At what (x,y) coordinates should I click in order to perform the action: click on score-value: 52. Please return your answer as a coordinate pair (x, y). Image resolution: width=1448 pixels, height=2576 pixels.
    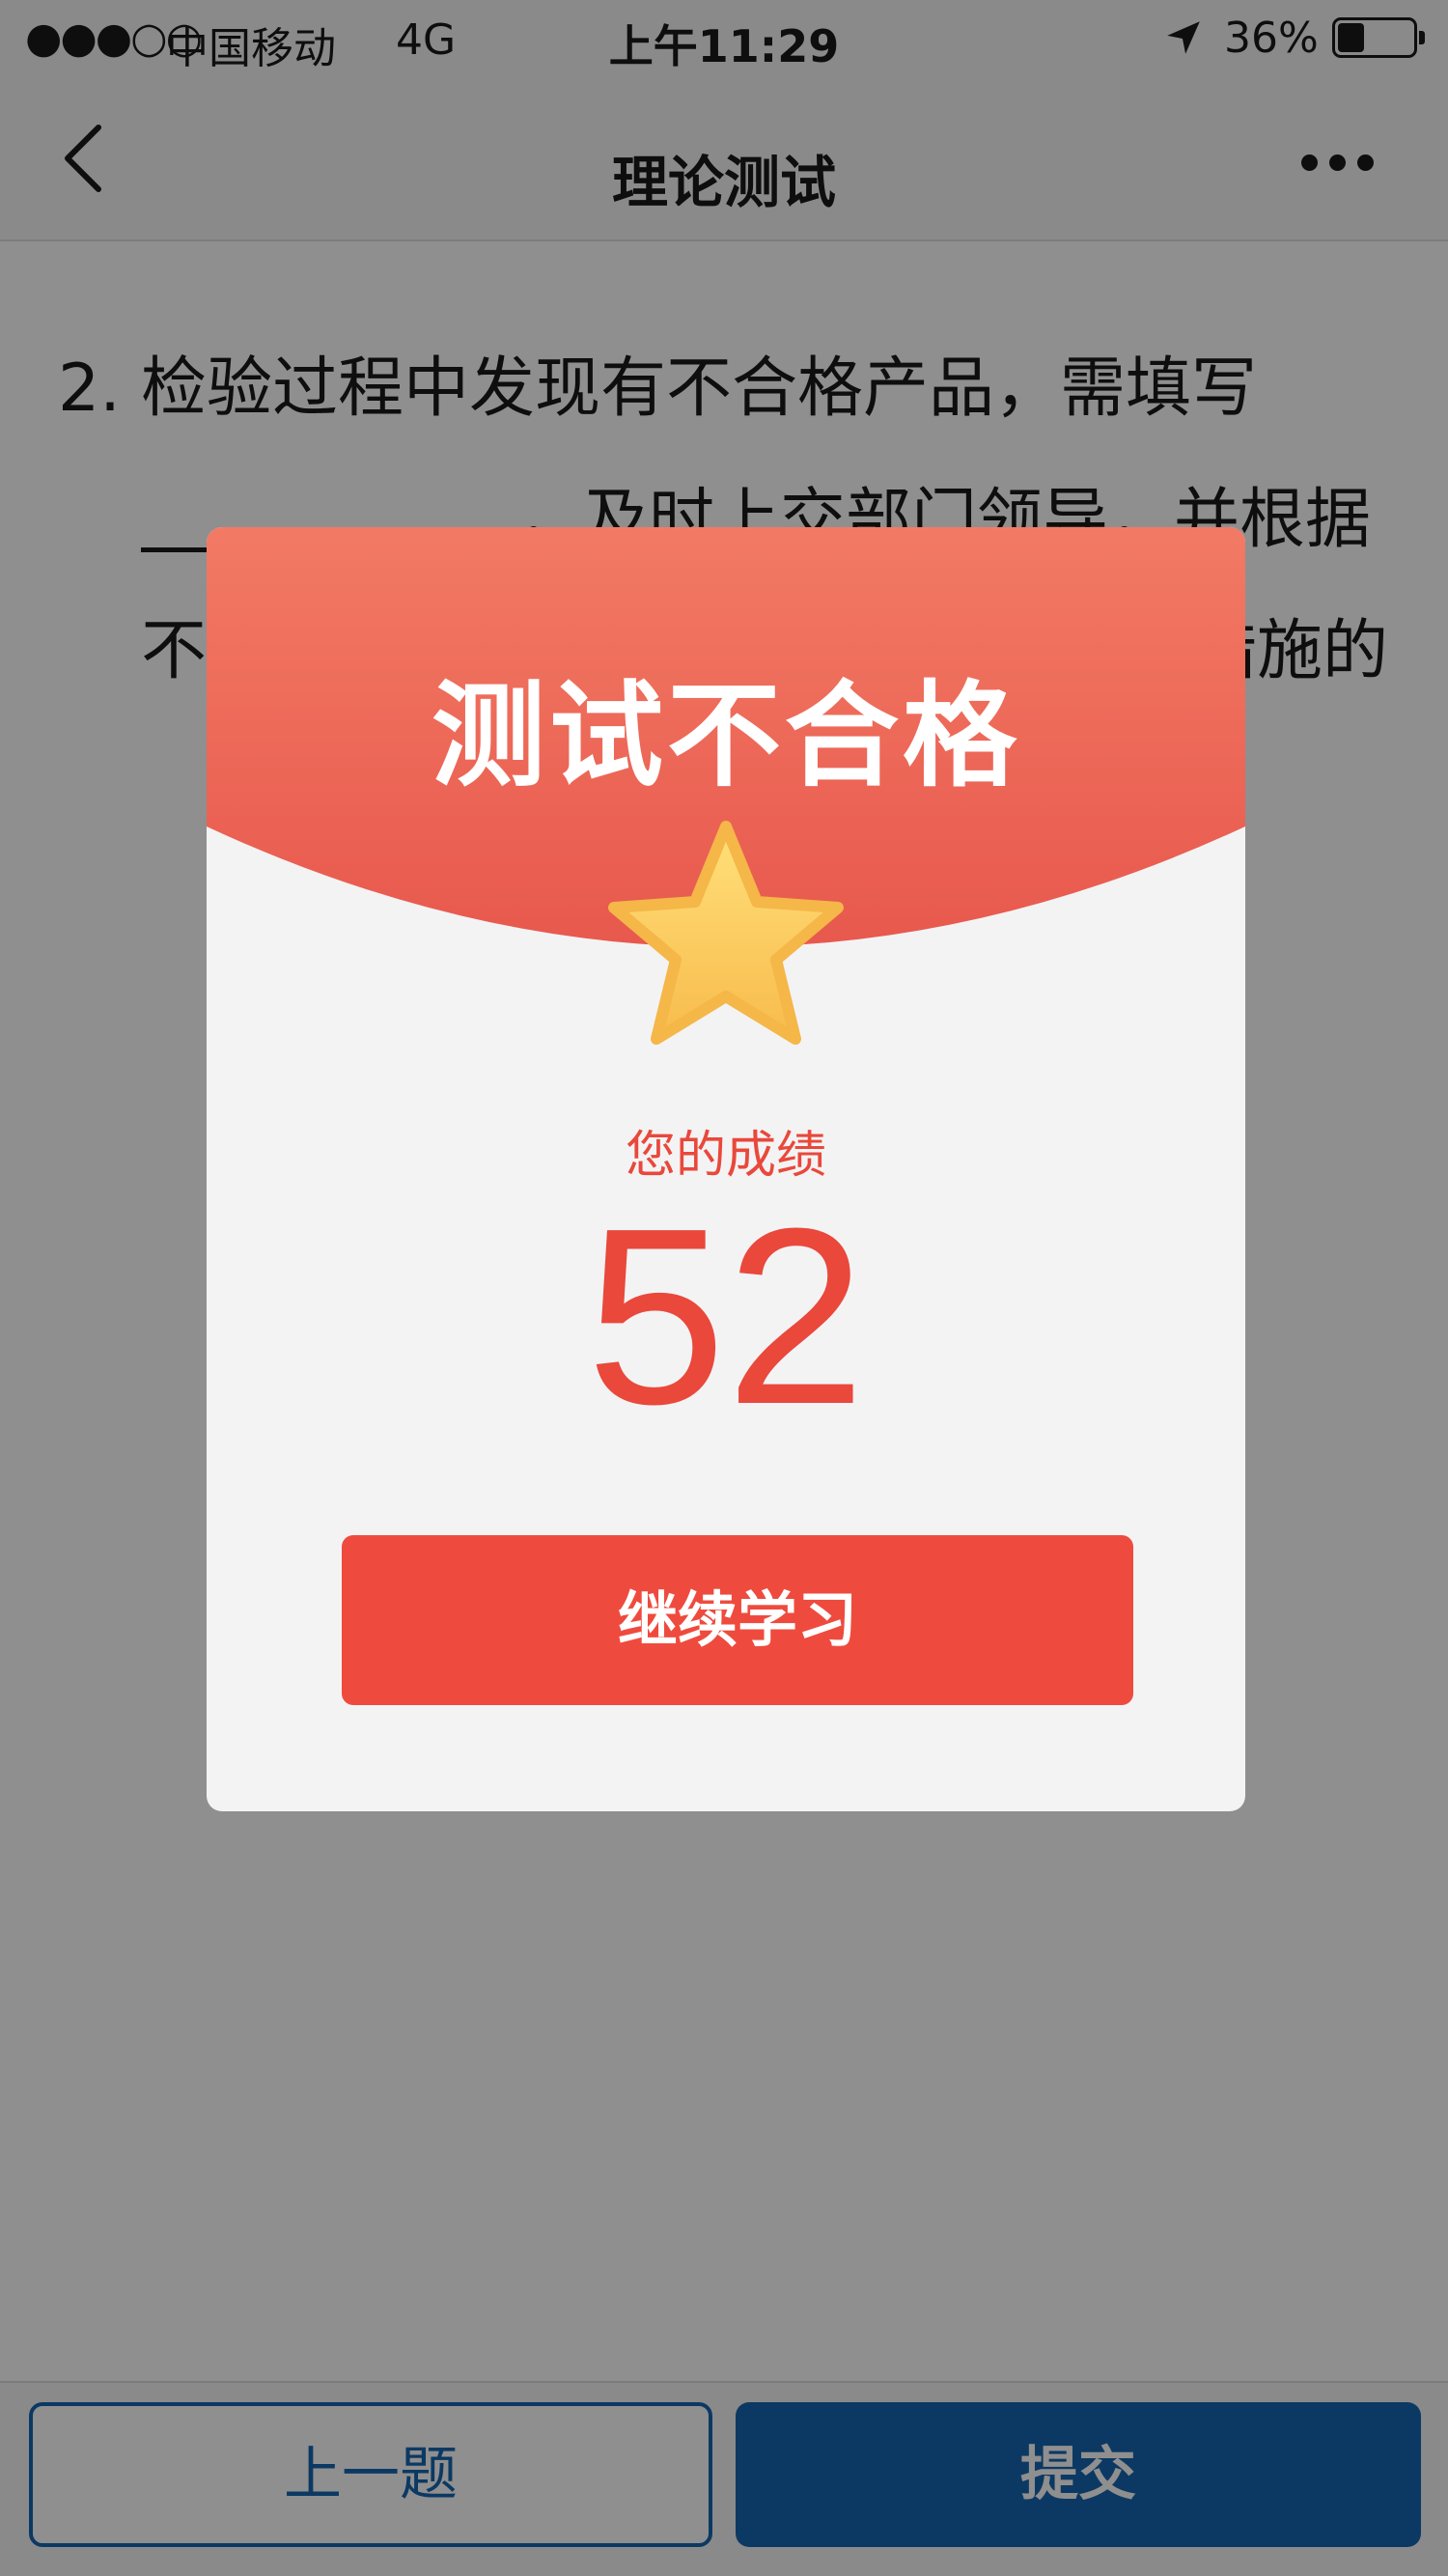
    Looking at the image, I should click on (726, 1317).